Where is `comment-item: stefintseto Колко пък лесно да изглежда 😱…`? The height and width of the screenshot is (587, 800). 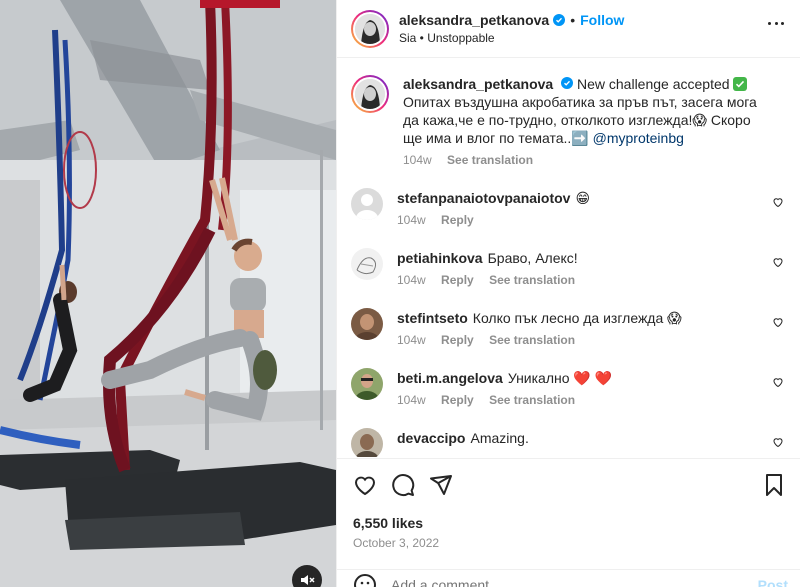 comment-item: stefintseto Колко пък лесно да изглежда 😱… is located at coordinates (567, 328).